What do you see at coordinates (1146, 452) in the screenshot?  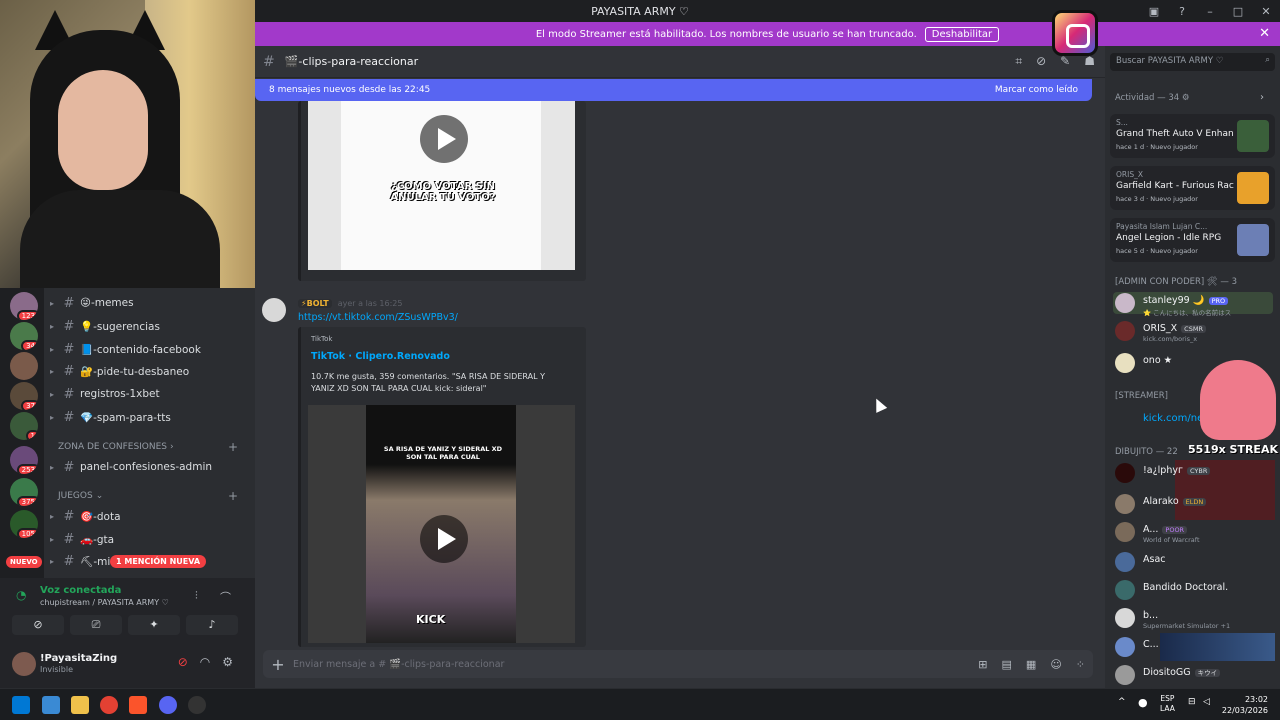 I see `role-header-dibujito: DIBUJITO — 22` at bounding box center [1146, 452].